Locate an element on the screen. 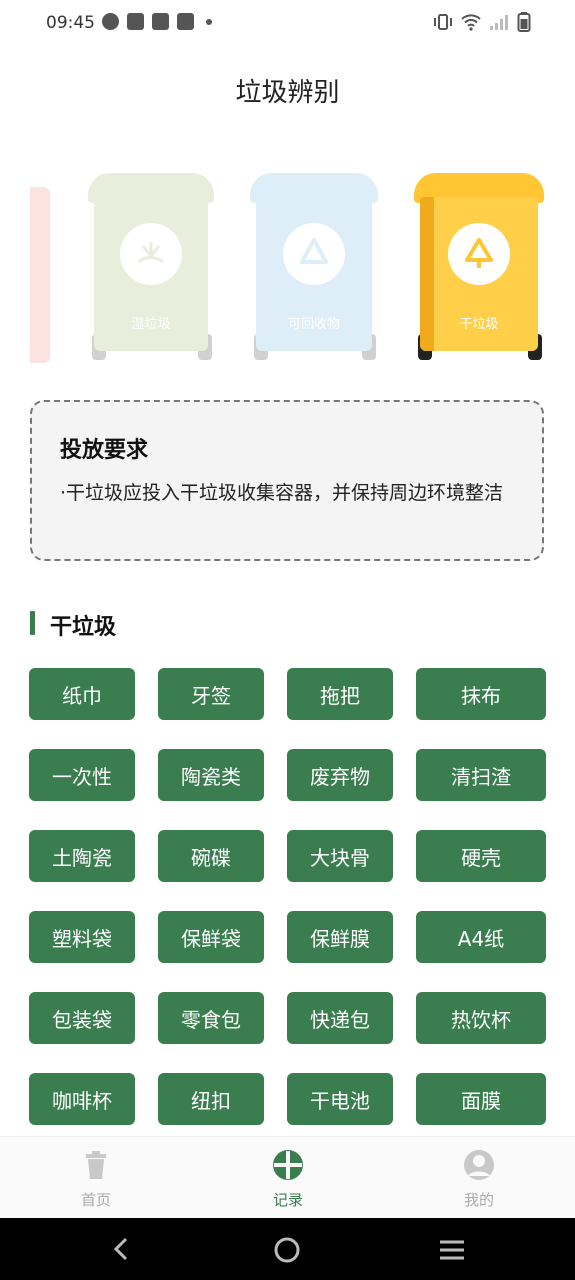  status-notification-icons is located at coordinates (157, 21).